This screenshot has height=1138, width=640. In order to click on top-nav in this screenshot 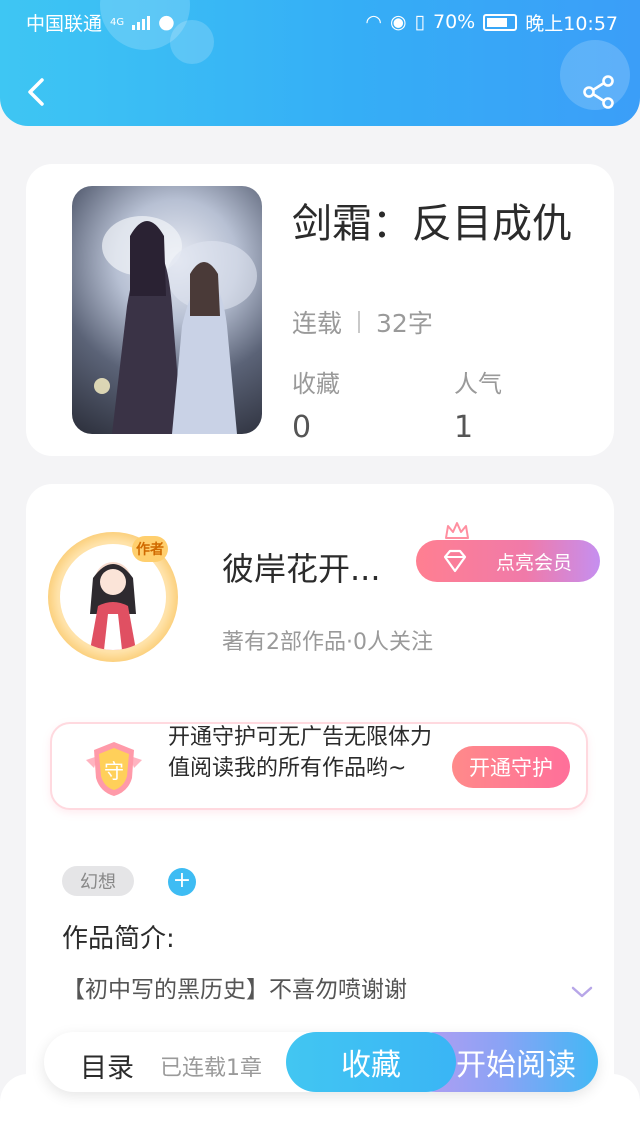, I will do `click(320, 92)`.